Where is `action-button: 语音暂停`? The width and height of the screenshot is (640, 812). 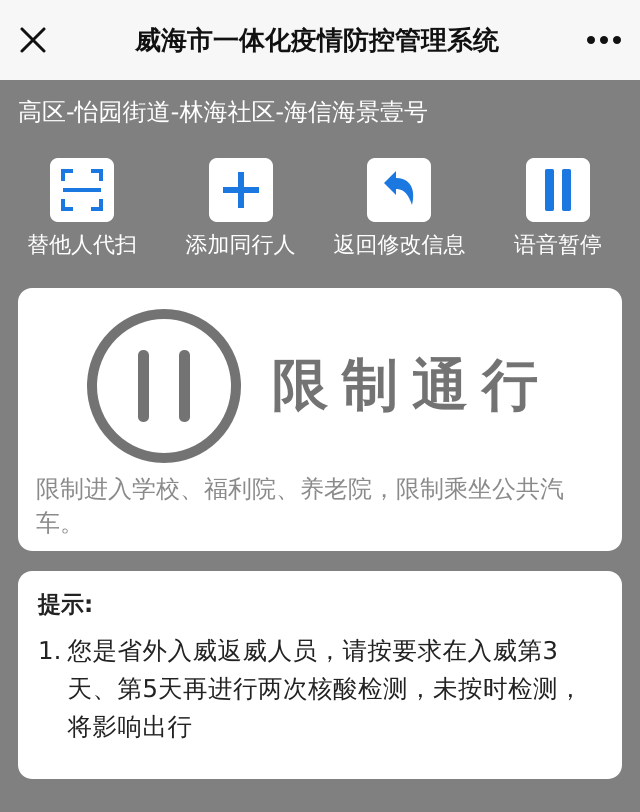
action-button: 语音暂停 is located at coordinates (558, 213).